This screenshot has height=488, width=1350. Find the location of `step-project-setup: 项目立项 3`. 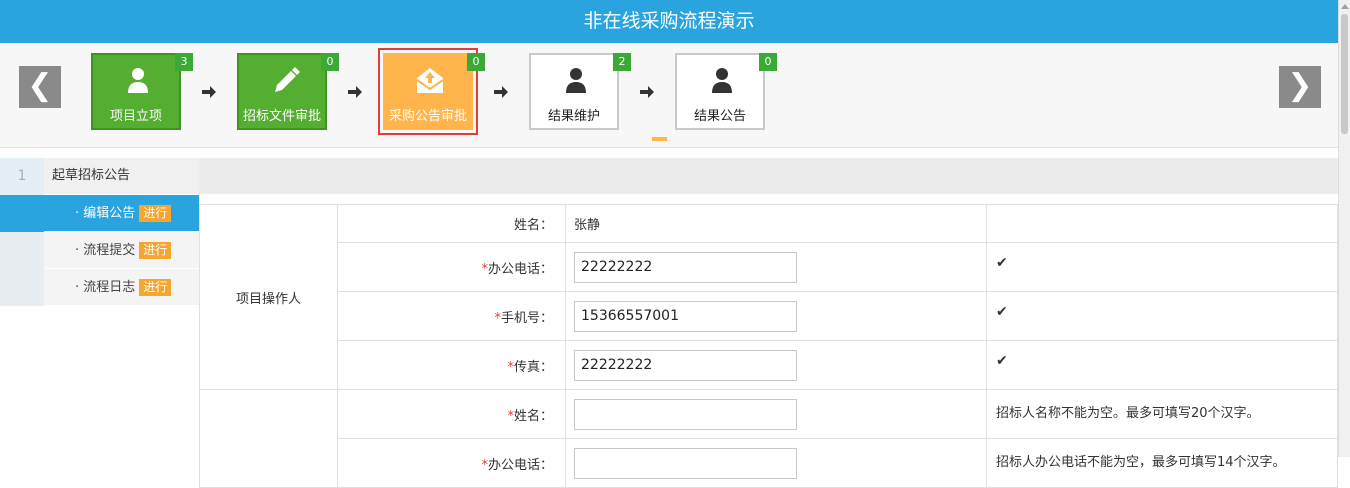

step-project-setup: 项目立项 3 is located at coordinates (142, 91).